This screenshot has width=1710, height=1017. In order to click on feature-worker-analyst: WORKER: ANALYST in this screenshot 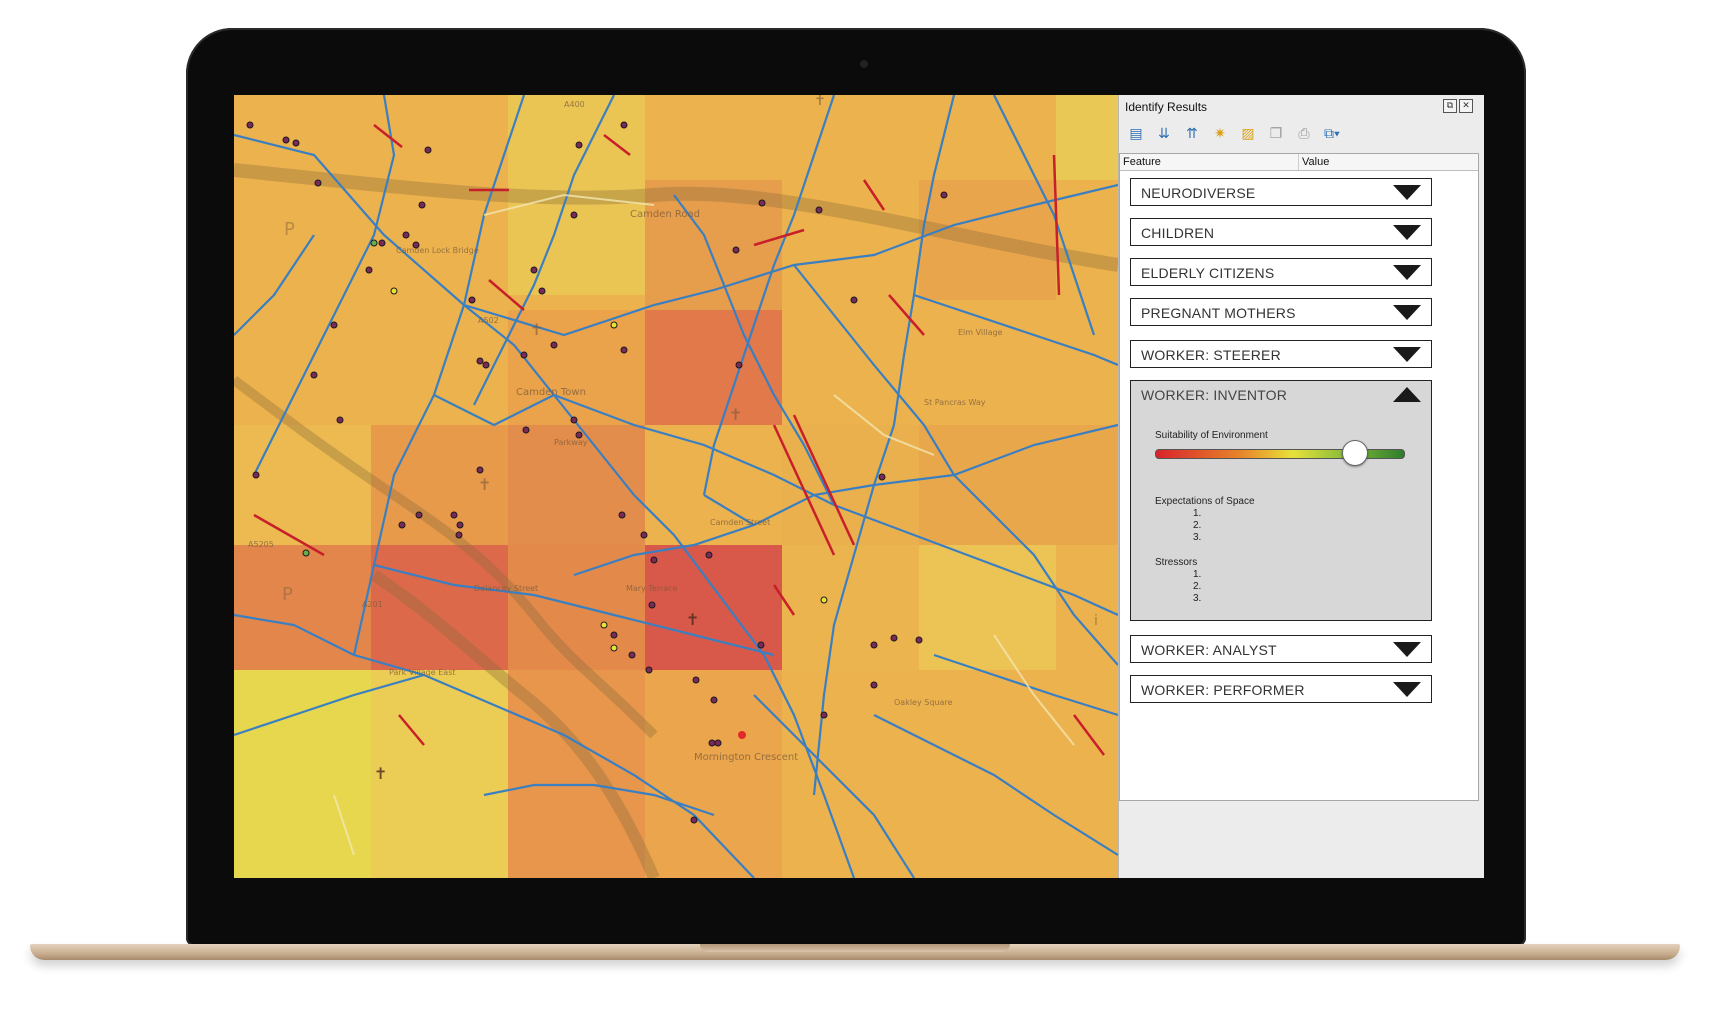, I will do `click(1281, 649)`.